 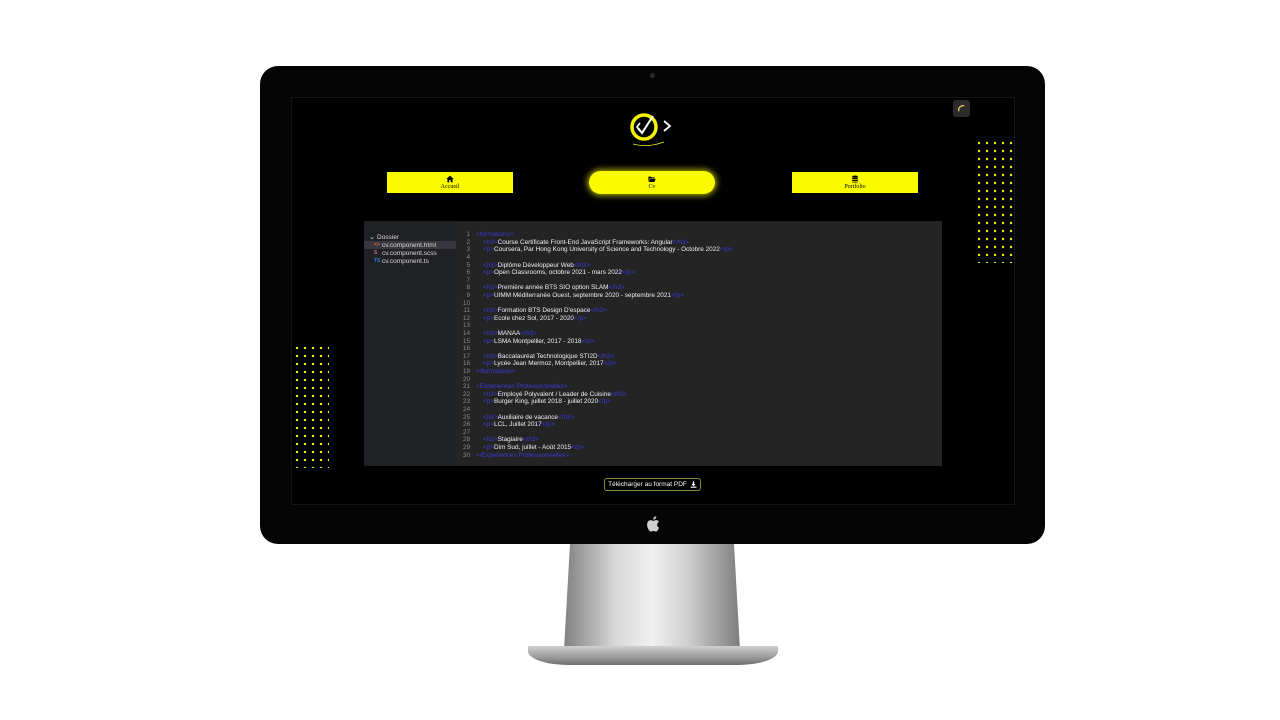 What do you see at coordinates (468, 296) in the screenshot?
I see `line-number: 9` at bounding box center [468, 296].